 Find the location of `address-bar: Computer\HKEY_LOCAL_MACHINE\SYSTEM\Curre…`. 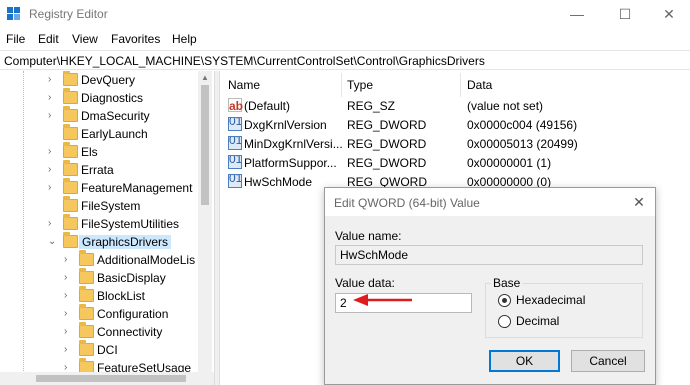

address-bar: Computer\HKEY_LOCAL_MACHINE\SYSTEM\Curre… is located at coordinates (345, 60).